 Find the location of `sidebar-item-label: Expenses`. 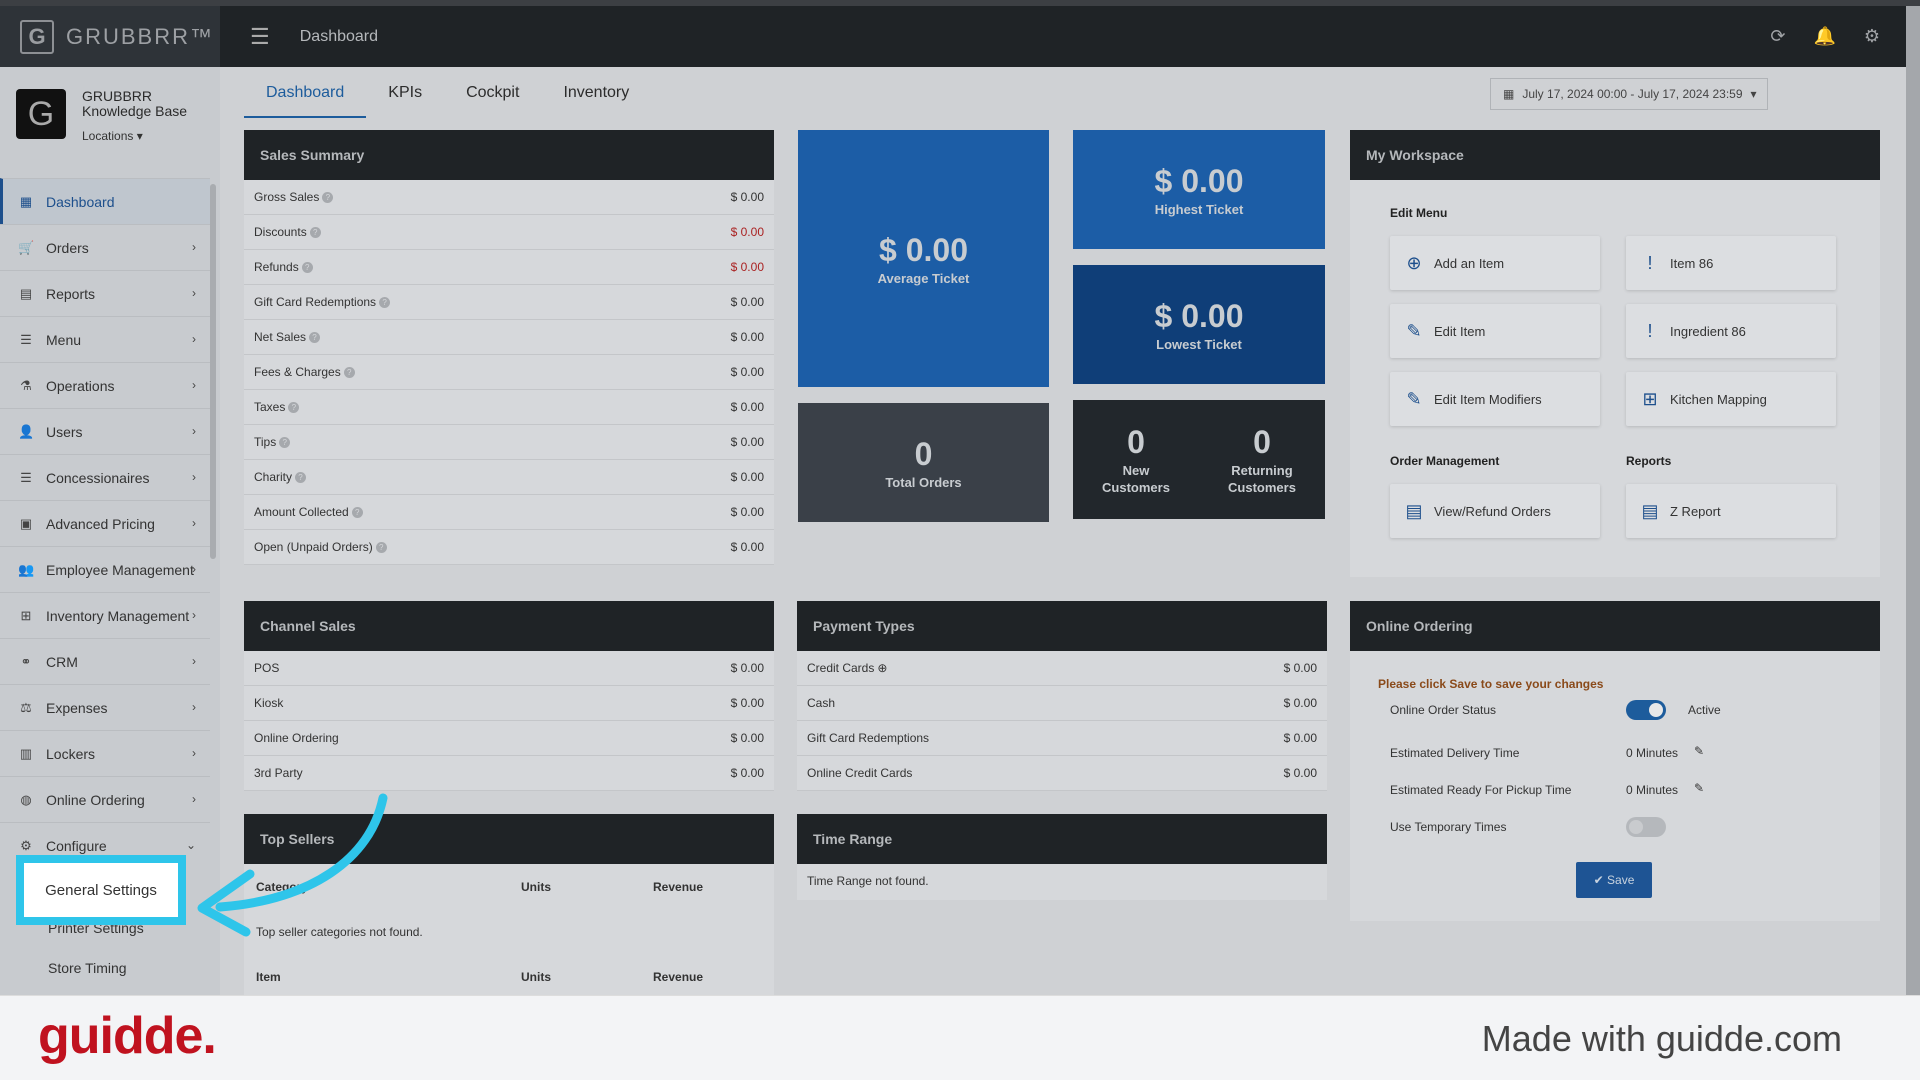

sidebar-item-label: Expenses is located at coordinates (77, 707).